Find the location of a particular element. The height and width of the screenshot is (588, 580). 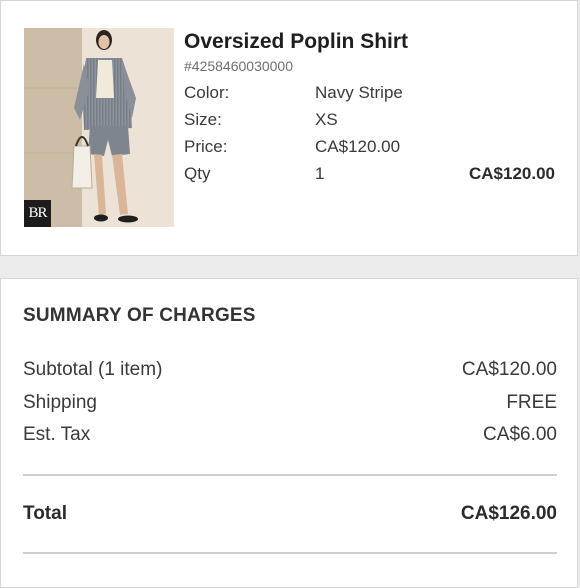

total-value: CA$126.00 is located at coordinates (508, 513).